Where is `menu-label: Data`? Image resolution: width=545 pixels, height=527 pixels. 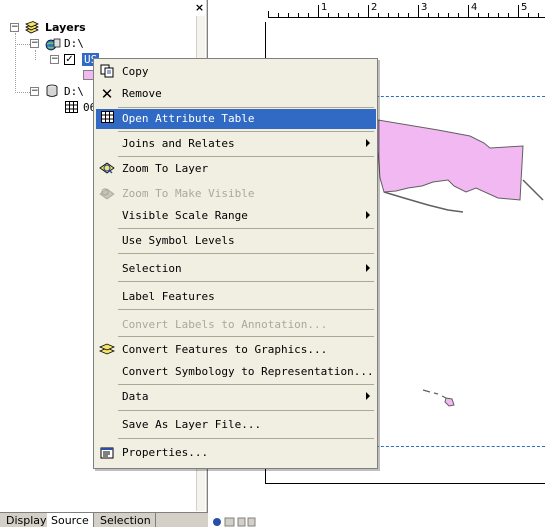
menu-label: Data is located at coordinates (135, 396).